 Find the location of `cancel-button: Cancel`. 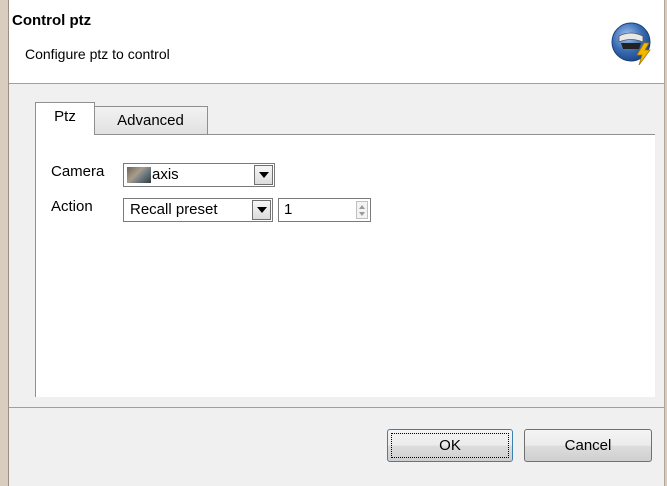

cancel-button: Cancel is located at coordinates (588, 445).